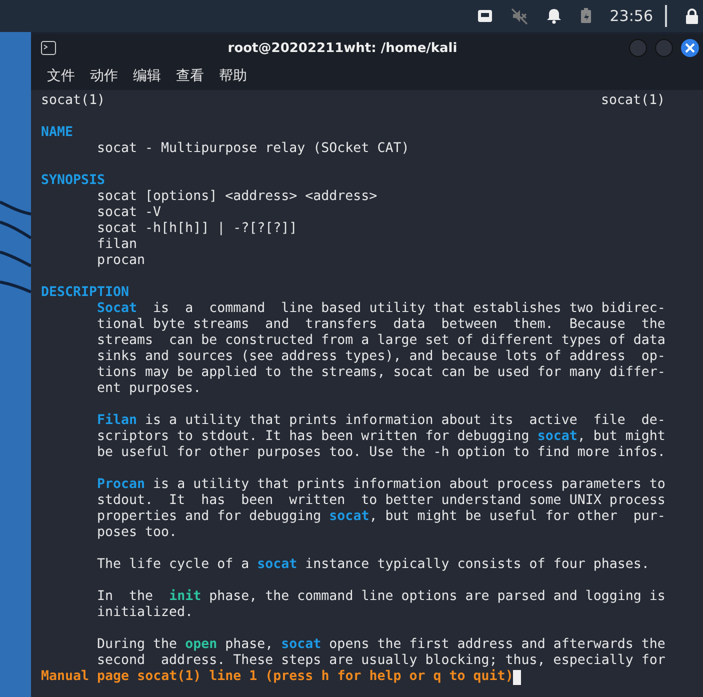  Describe the element at coordinates (277, 677) in the screenshot. I see `status-line: Manual page socat(1) line 1 (press h for help or q to quit)` at that location.